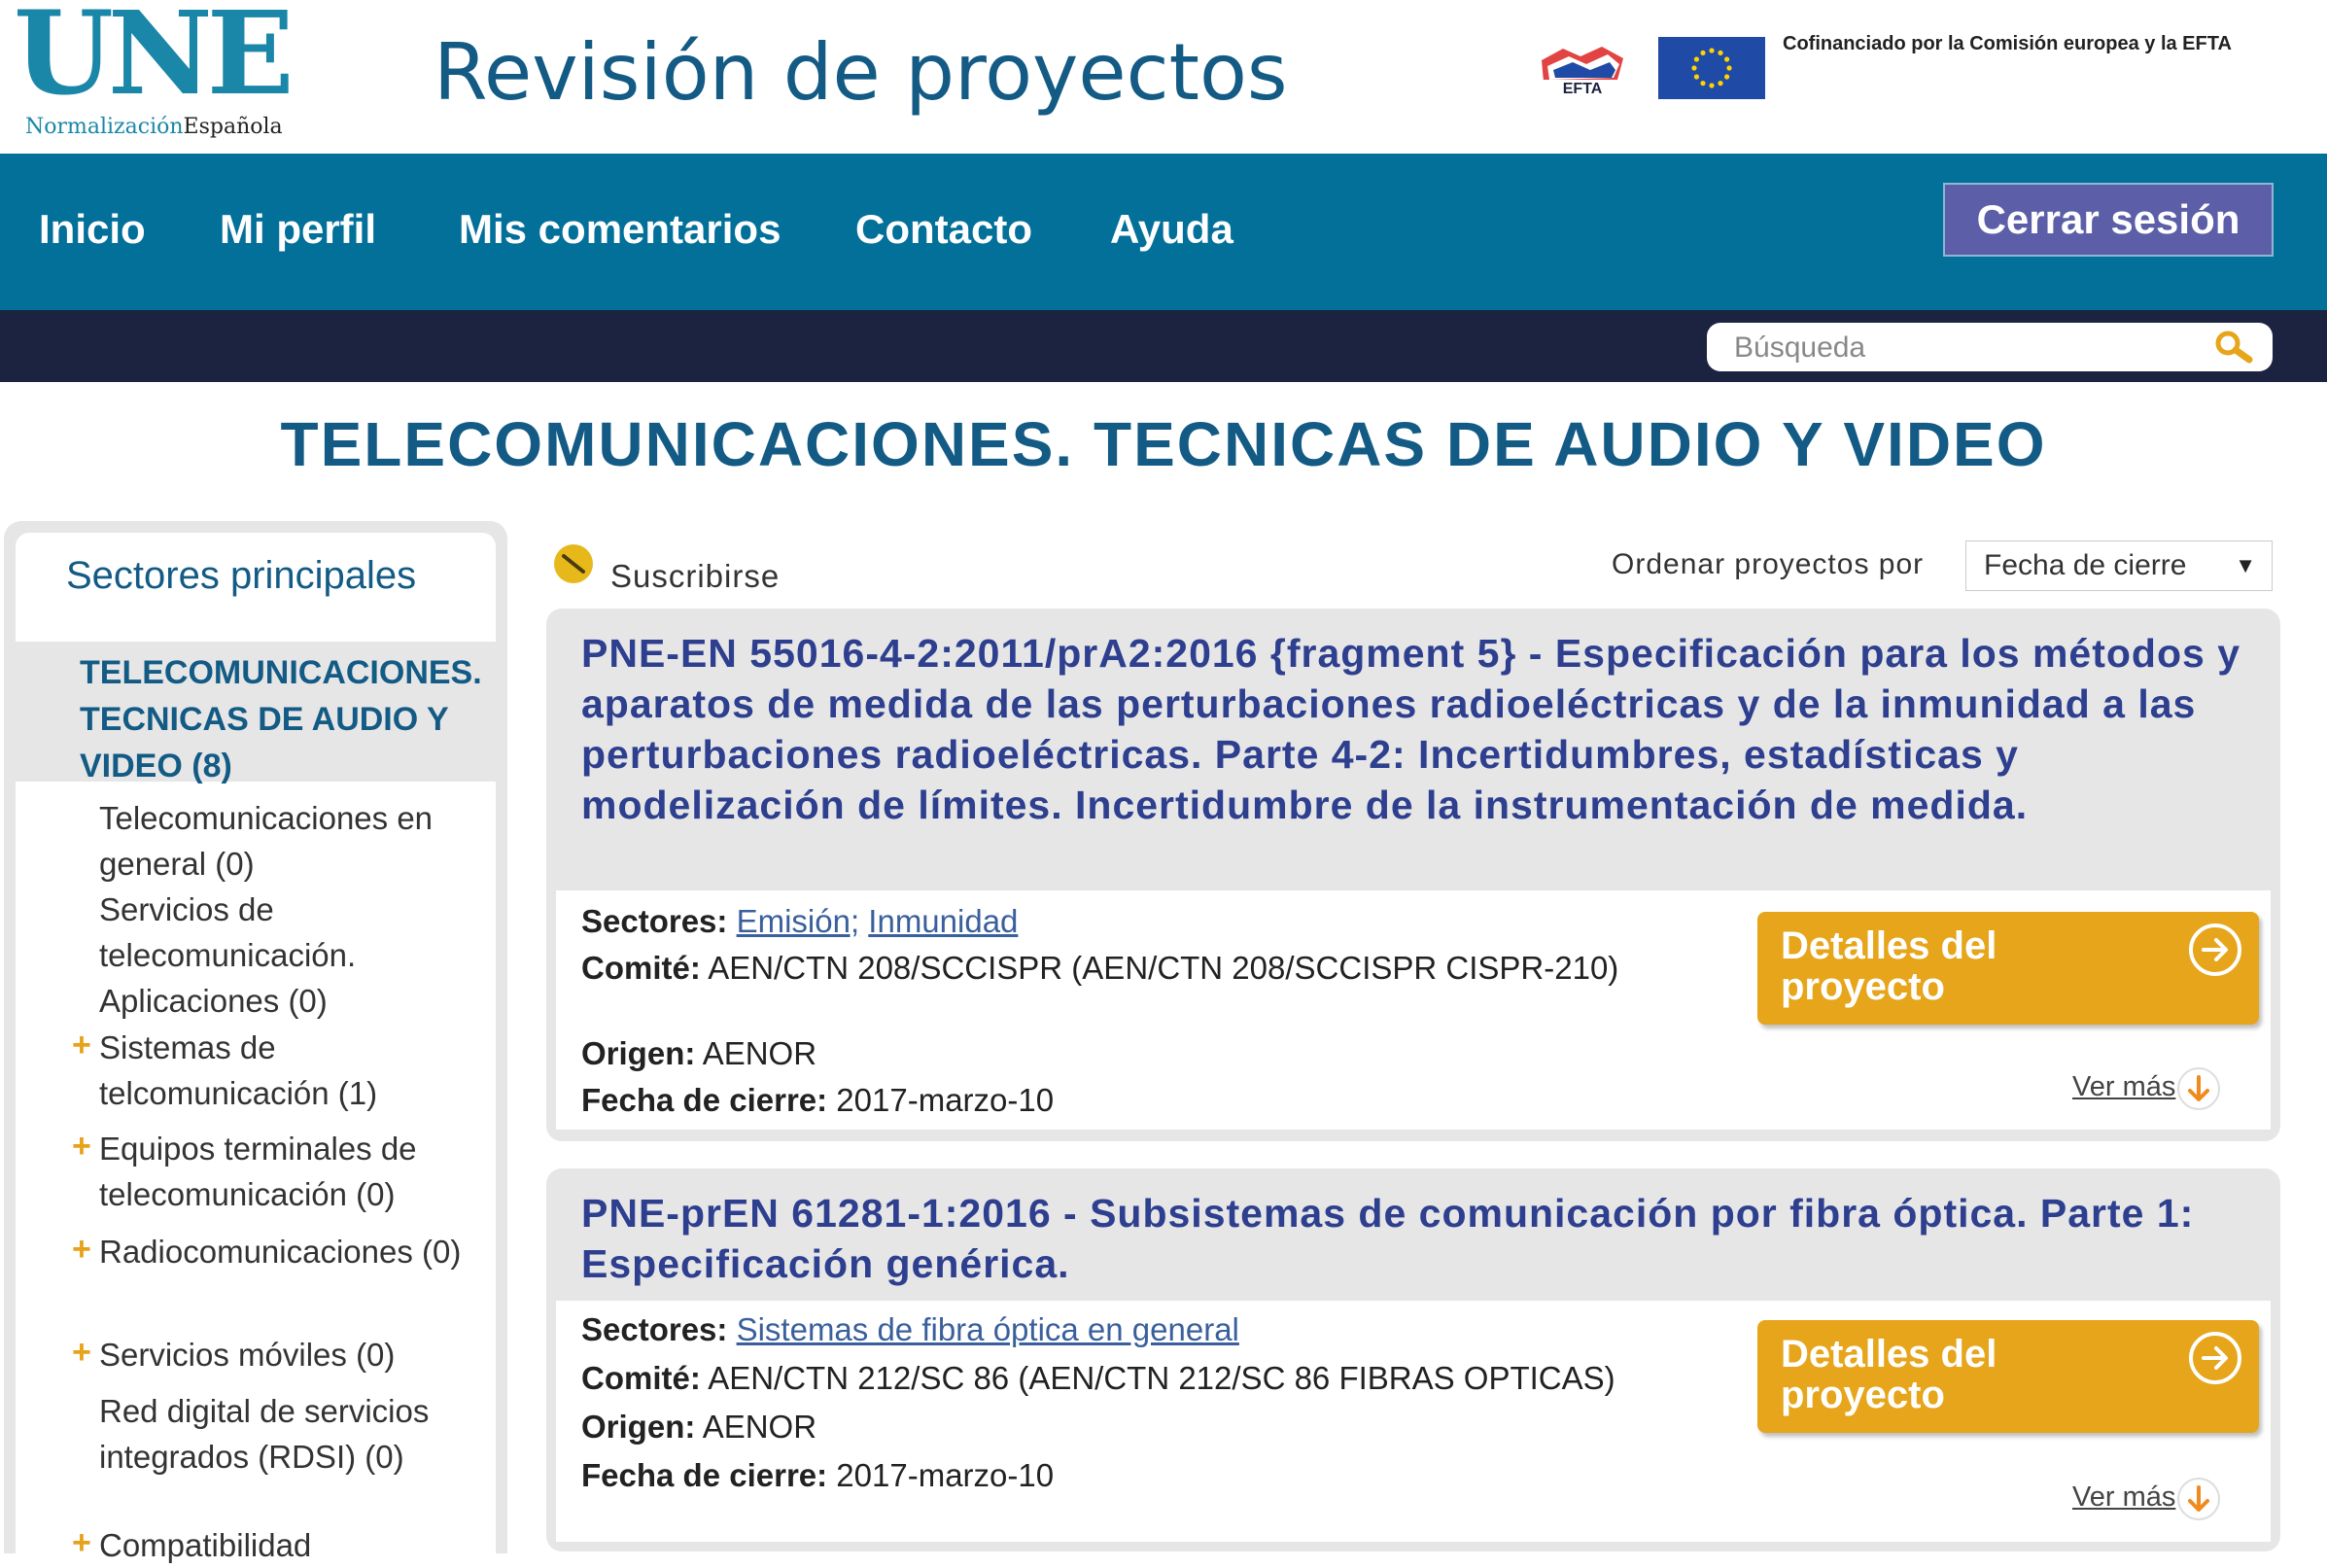 This screenshot has height=1568, width=2327. Describe the element at coordinates (2108, 220) in the screenshot. I see `logout-button: Cerrar sesión` at that location.